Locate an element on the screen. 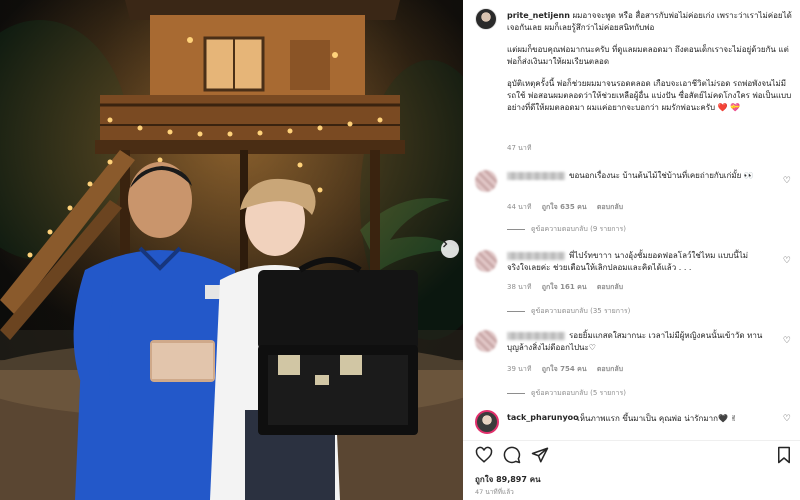 The image size is (800, 500). author-username: prite_netijenn is located at coordinates (538, 15).